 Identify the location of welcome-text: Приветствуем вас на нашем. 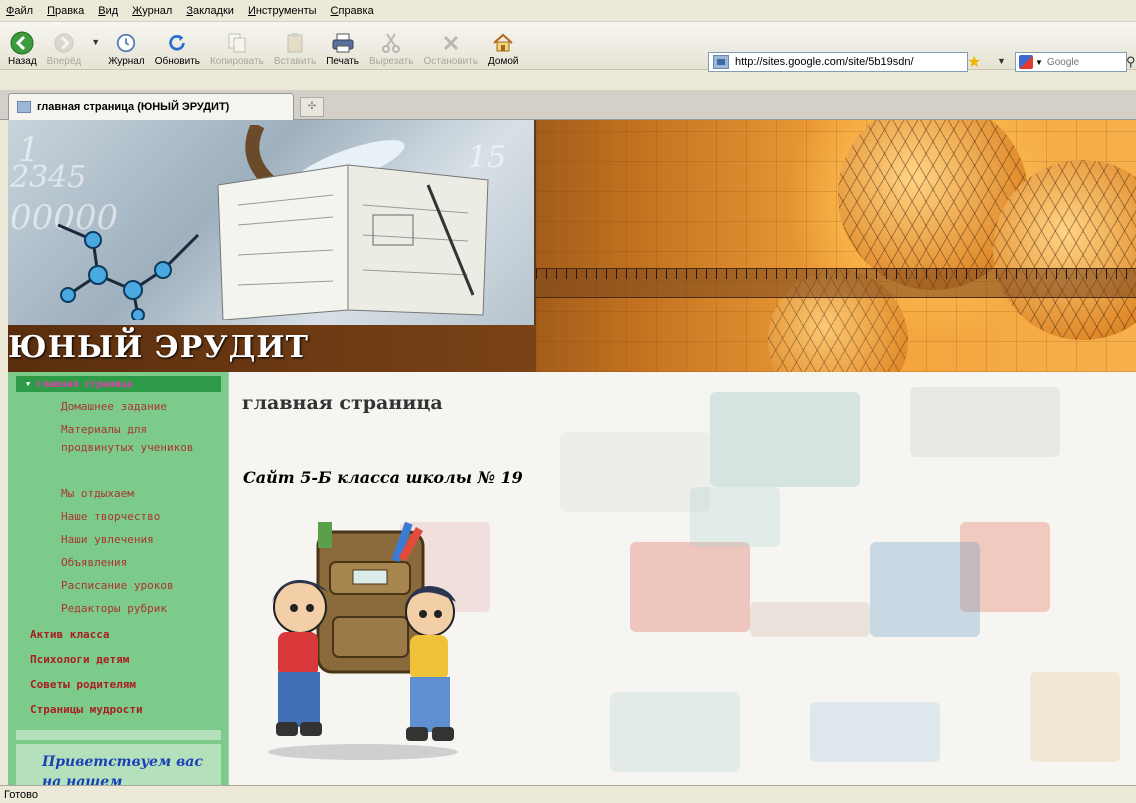
(122, 769).